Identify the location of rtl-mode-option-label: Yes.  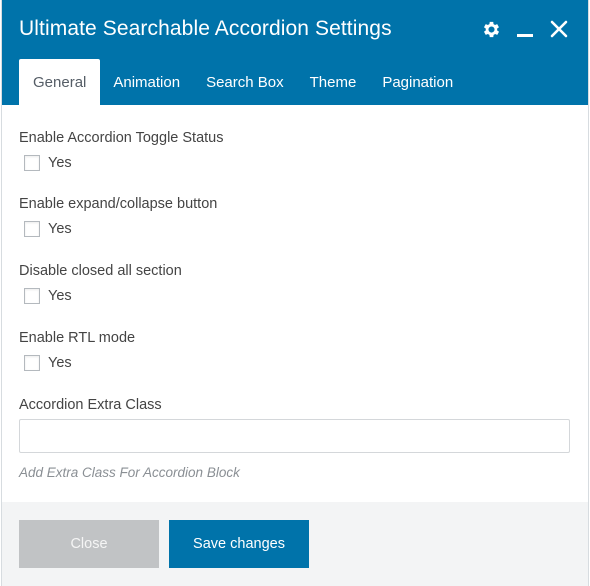
(60, 363).